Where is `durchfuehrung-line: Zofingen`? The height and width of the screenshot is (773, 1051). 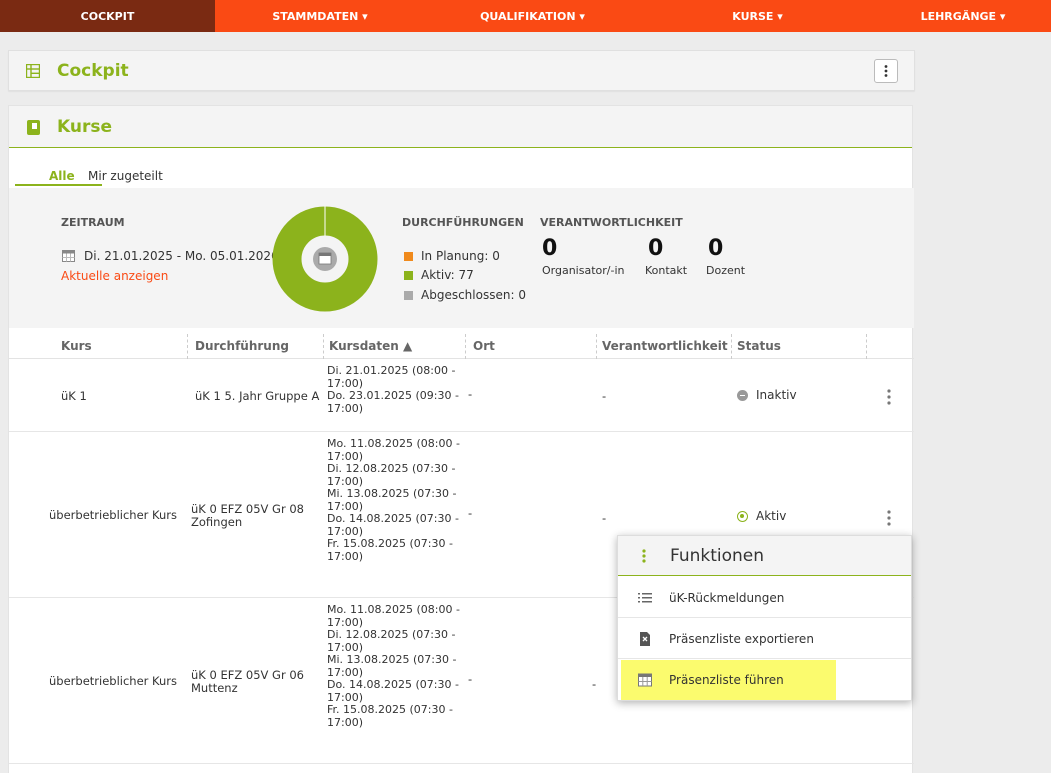
durchfuehrung-line: Zofingen is located at coordinates (217, 522).